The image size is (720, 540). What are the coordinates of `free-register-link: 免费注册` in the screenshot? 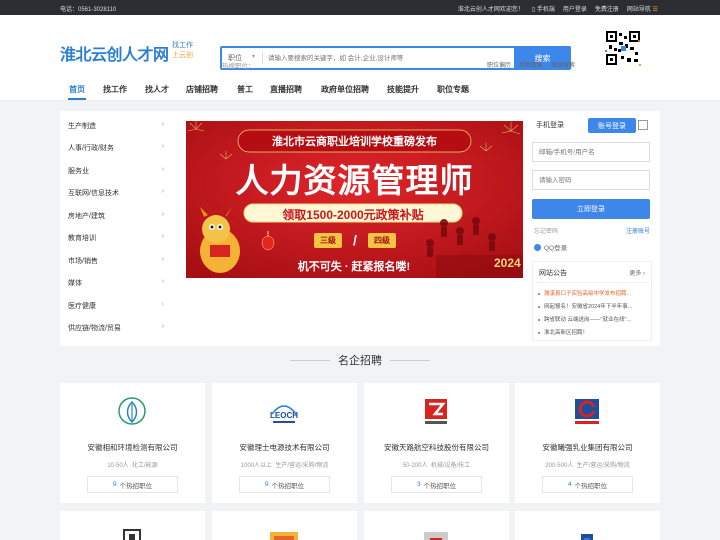 It's located at (607, 8).